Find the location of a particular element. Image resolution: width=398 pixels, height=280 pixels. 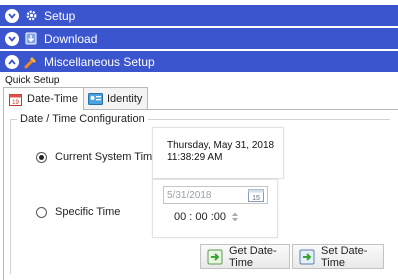

tab-date-time: 19 Date-Time is located at coordinates (43, 98).